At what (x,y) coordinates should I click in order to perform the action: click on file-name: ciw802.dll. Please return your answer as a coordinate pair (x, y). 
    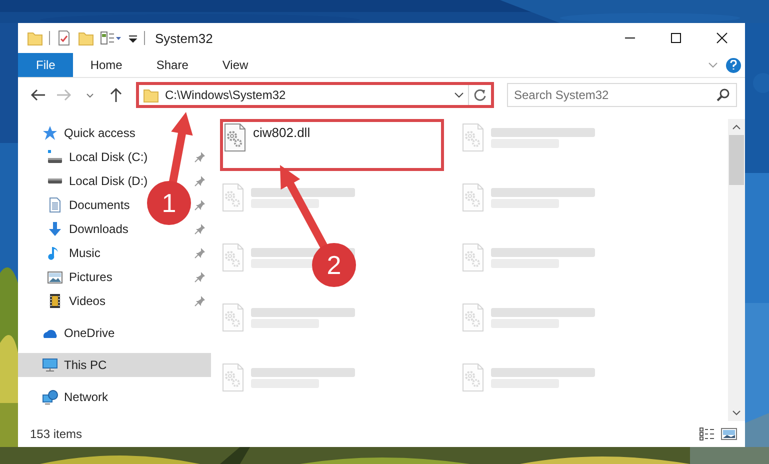
    Looking at the image, I should click on (281, 132).